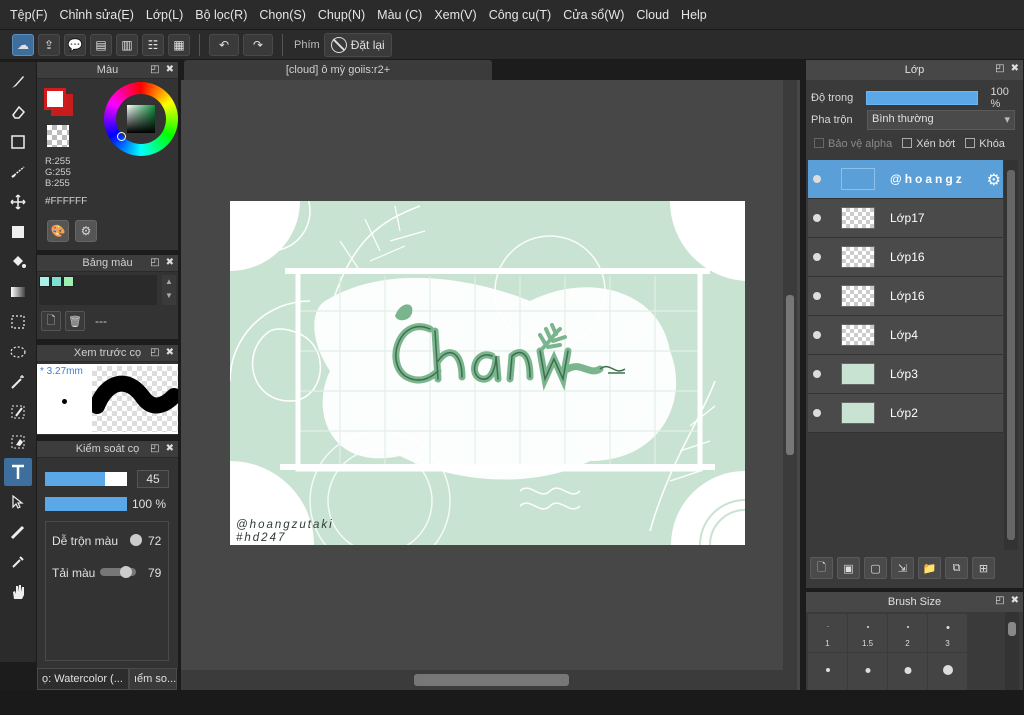 The height and width of the screenshot is (715, 1024). I want to click on document-tab: [cloud] ô mỳ goiis:r2+, so click(338, 70).